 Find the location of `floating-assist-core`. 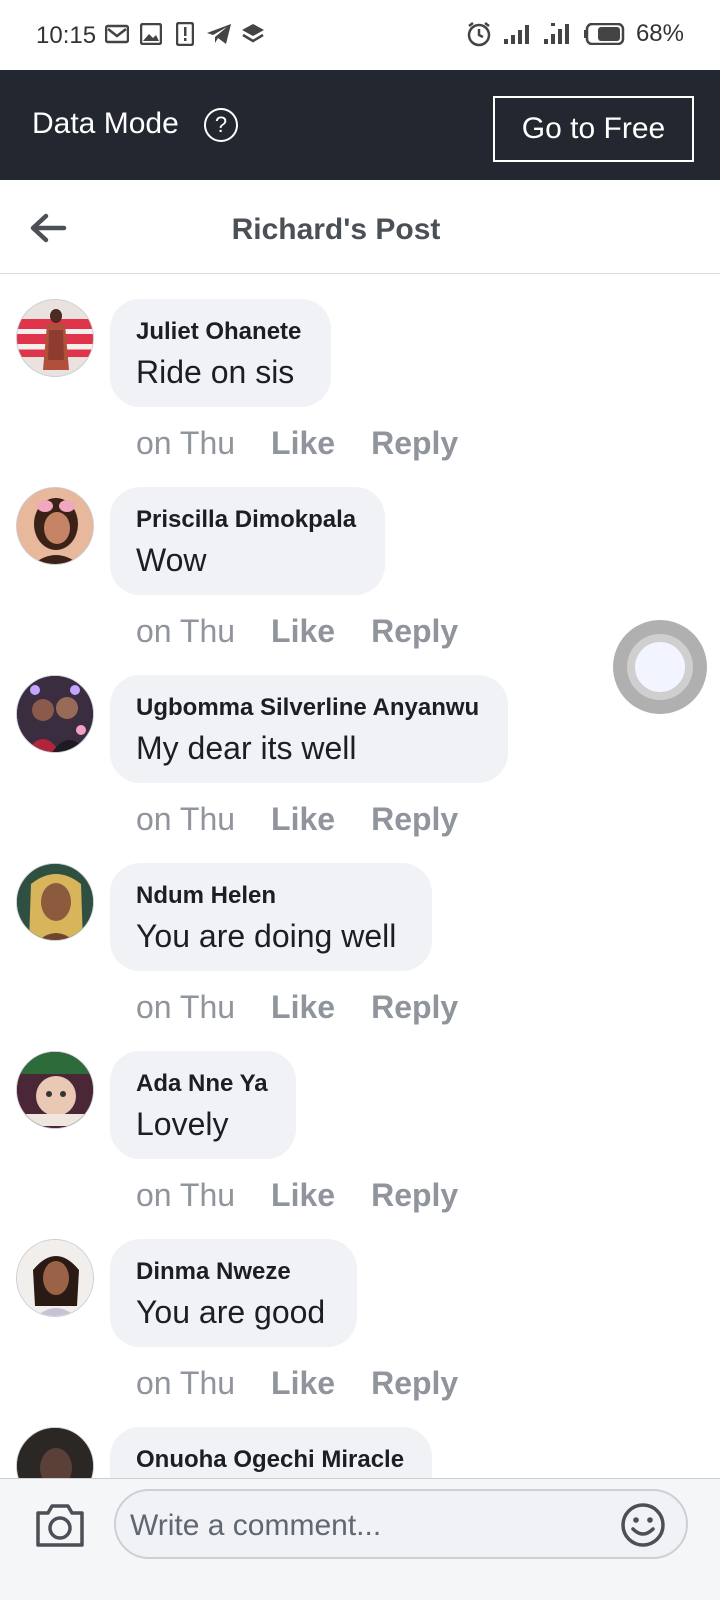

floating-assist-core is located at coordinates (660, 667).